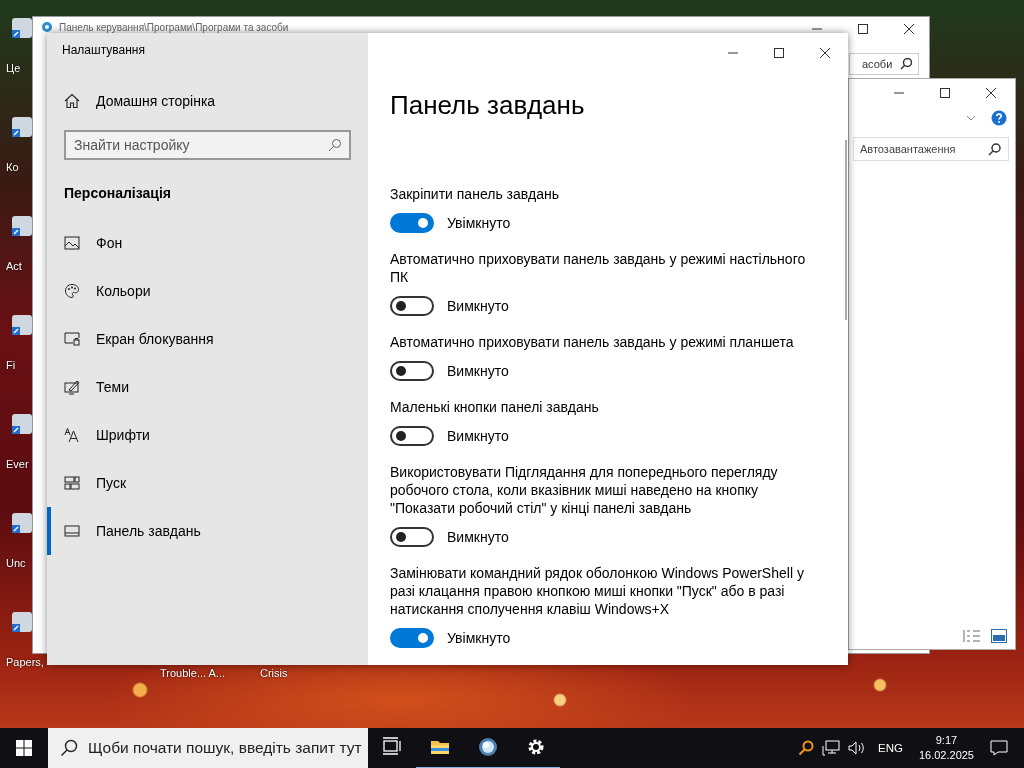 The width and height of the screenshot is (1024, 768). What do you see at coordinates (207, 435) in the screenshot?
I see `sidebar-item: Шрифти` at bounding box center [207, 435].